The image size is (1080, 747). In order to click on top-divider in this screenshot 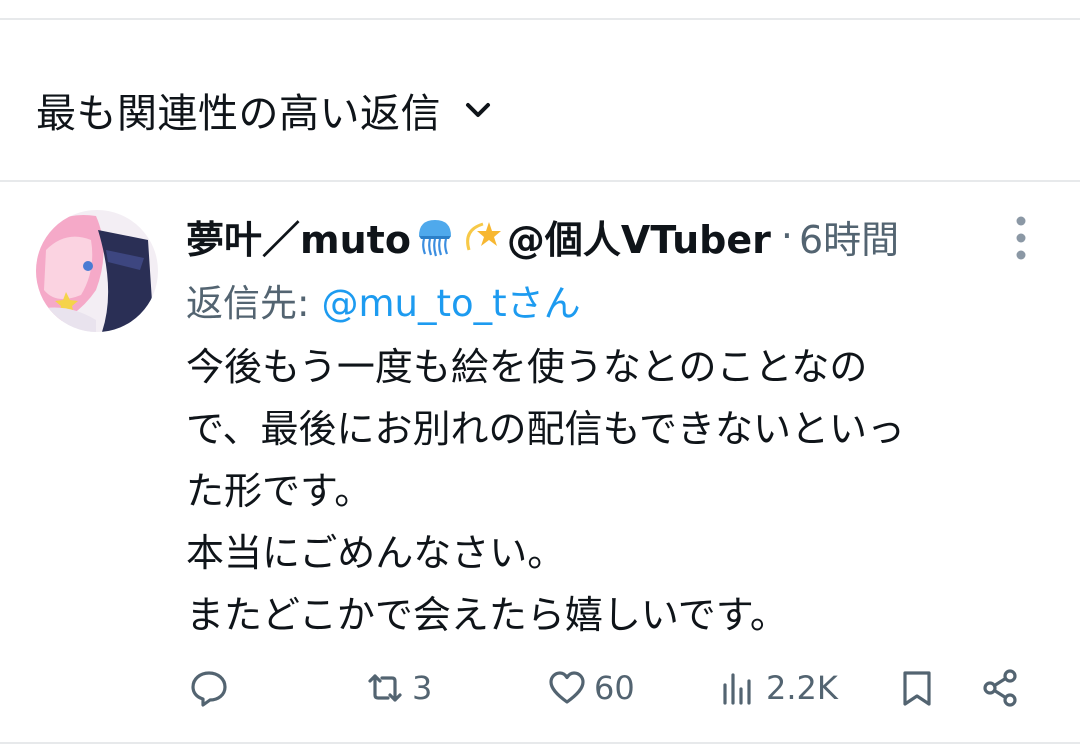, I will do `click(540, 19)`.